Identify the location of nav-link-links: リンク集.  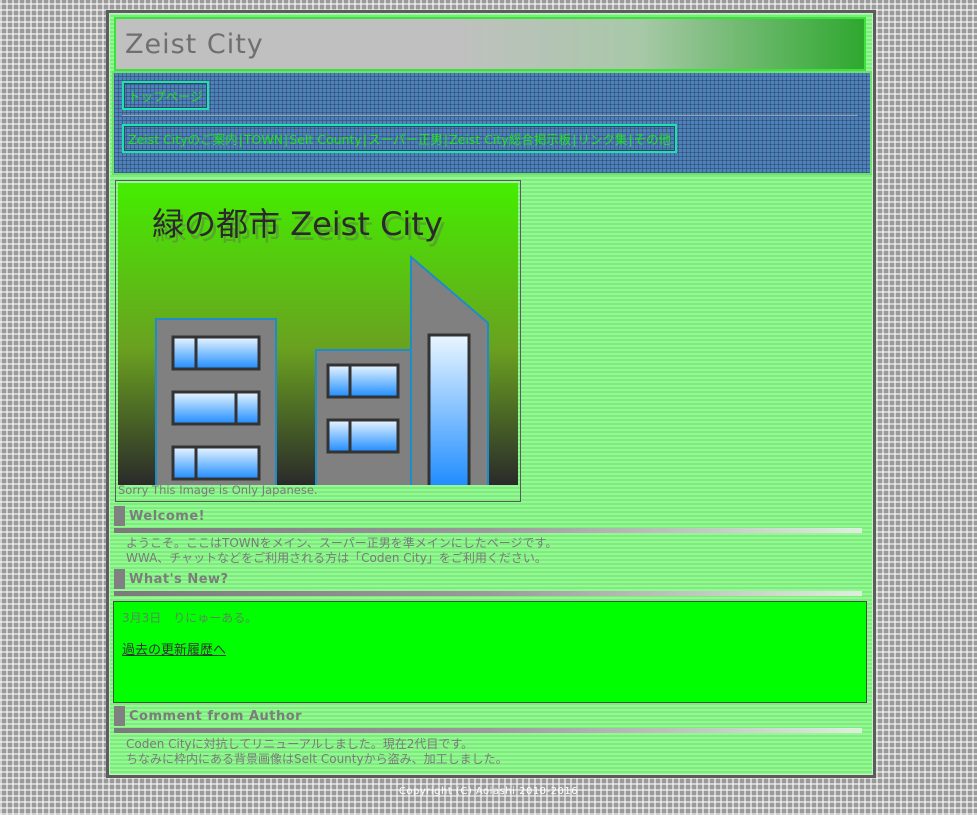
(602, 139).